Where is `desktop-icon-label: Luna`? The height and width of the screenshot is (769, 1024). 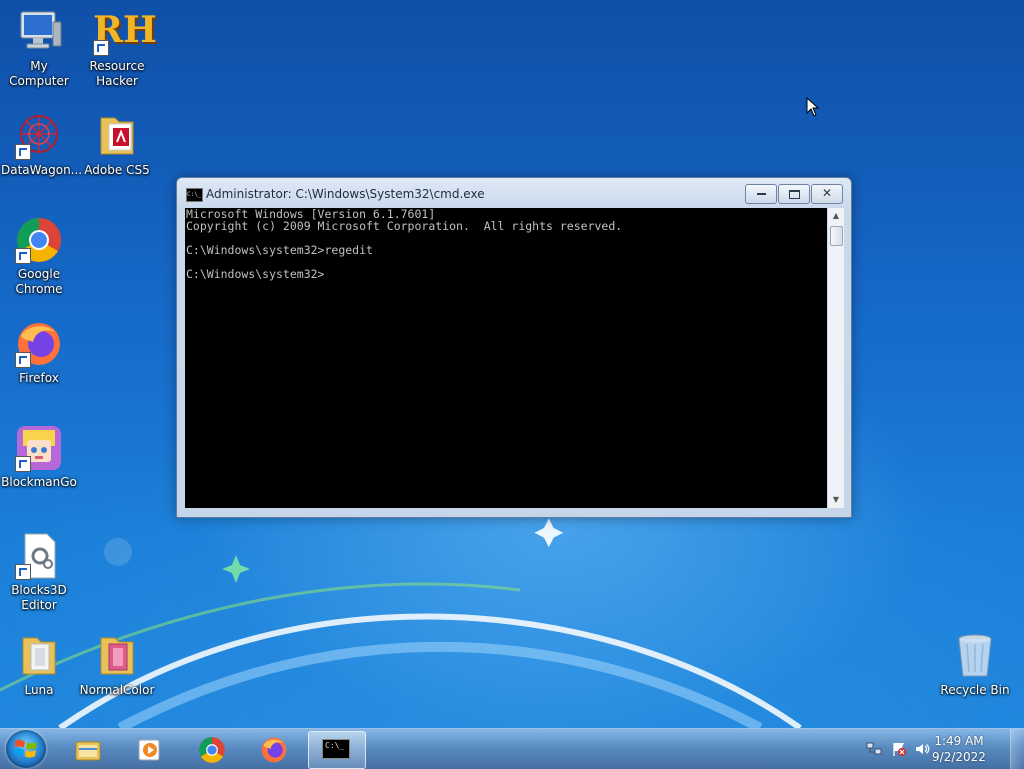
desktop-icon-label: Luna is located at coordinates (39, 690).